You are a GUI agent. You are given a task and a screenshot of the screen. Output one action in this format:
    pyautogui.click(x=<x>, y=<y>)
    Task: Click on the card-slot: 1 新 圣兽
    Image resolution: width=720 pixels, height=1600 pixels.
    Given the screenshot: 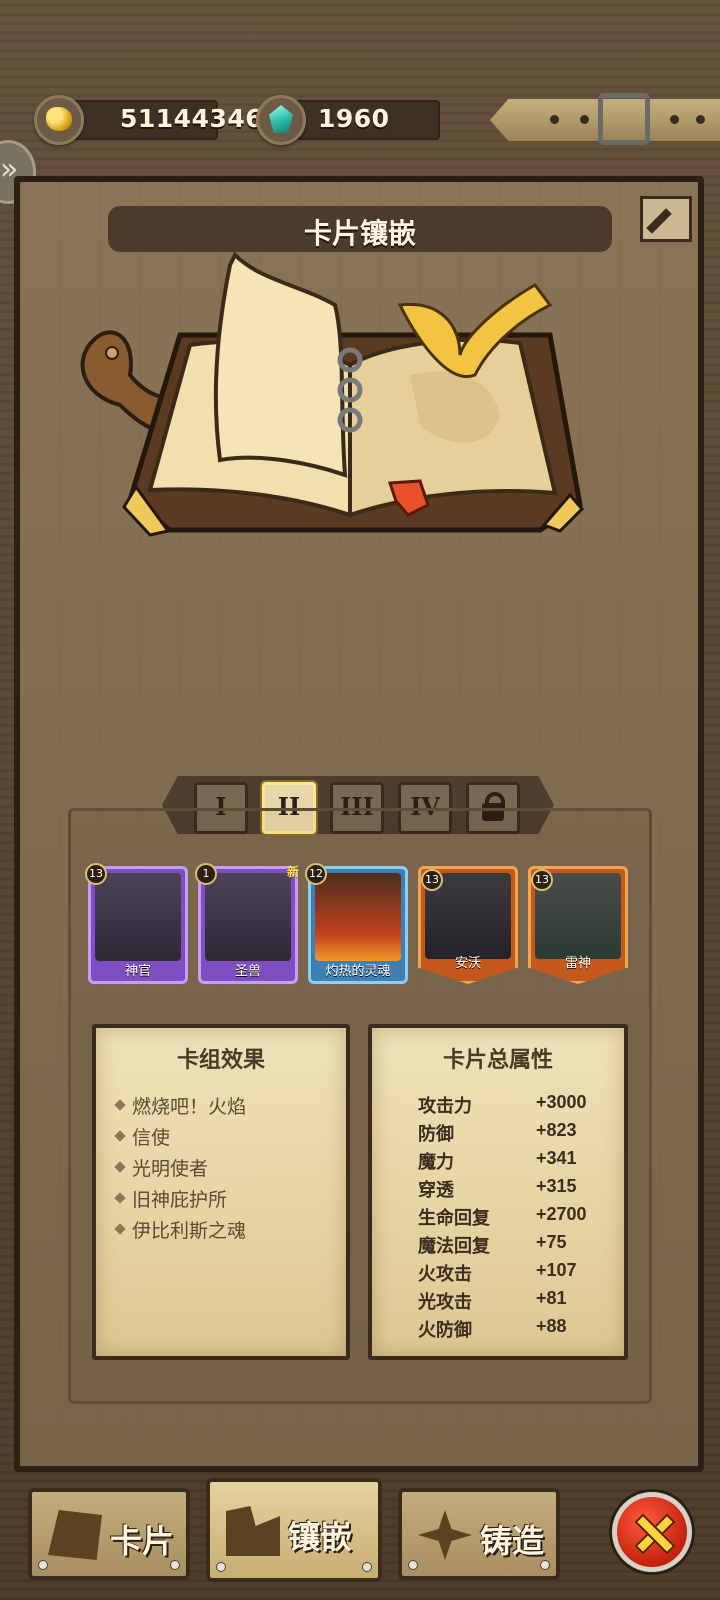 What is the action you would take?
    pyautogui.click(x=247, y=923)
    